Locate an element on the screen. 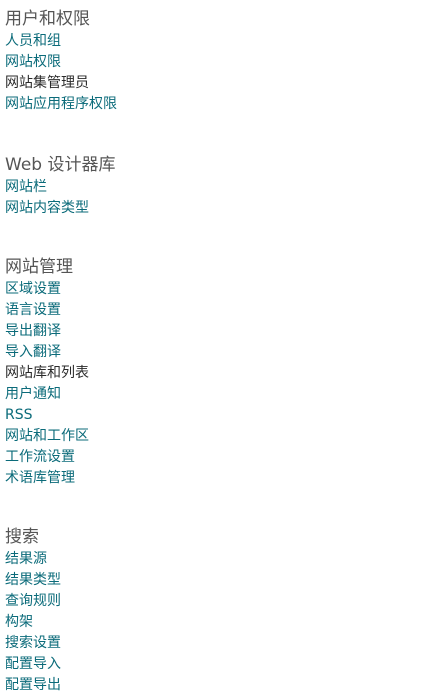 Image resolution: width=421 pixels, height=699 pixels. link-configuration-export: 配置导出 is located at coordinates (33, 685).